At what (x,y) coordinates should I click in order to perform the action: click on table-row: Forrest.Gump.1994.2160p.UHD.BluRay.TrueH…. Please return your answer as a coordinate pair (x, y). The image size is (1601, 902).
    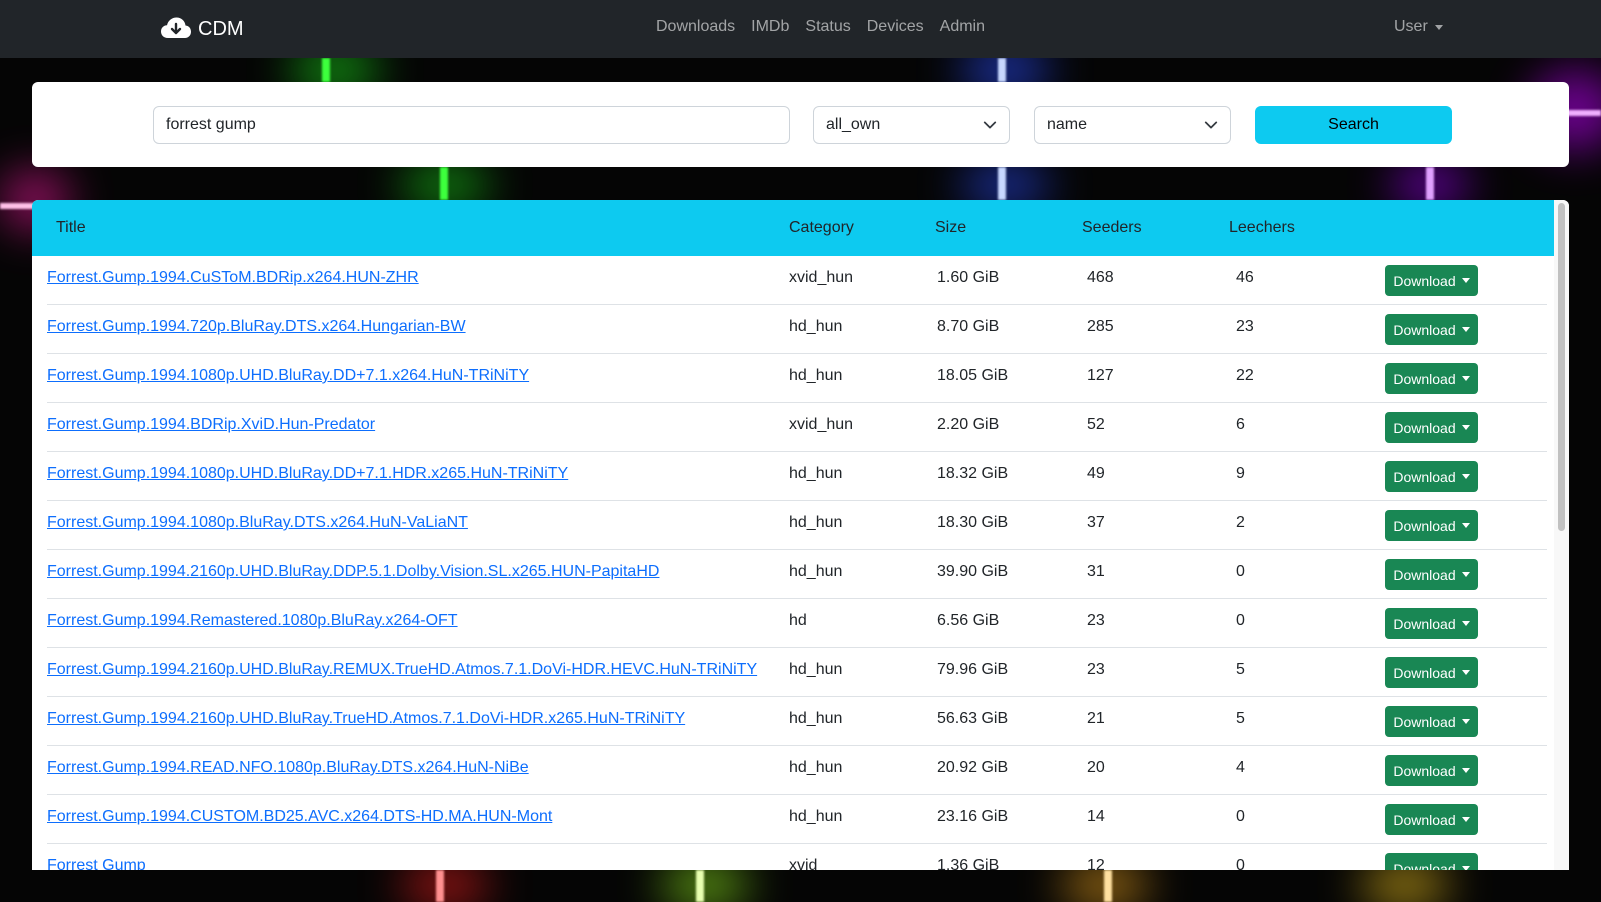
    Looking at the image, I should click on (797, 721).